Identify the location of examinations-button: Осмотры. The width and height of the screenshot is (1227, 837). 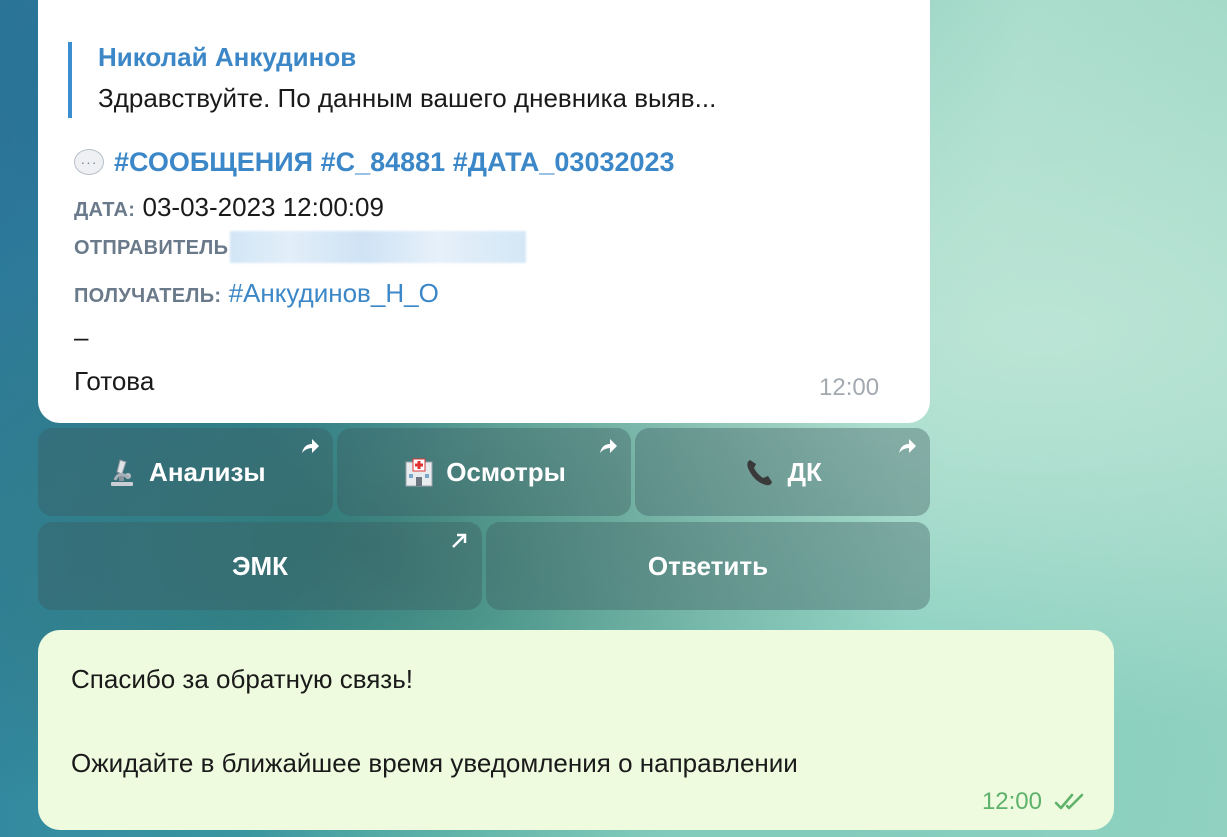
(484, 472).